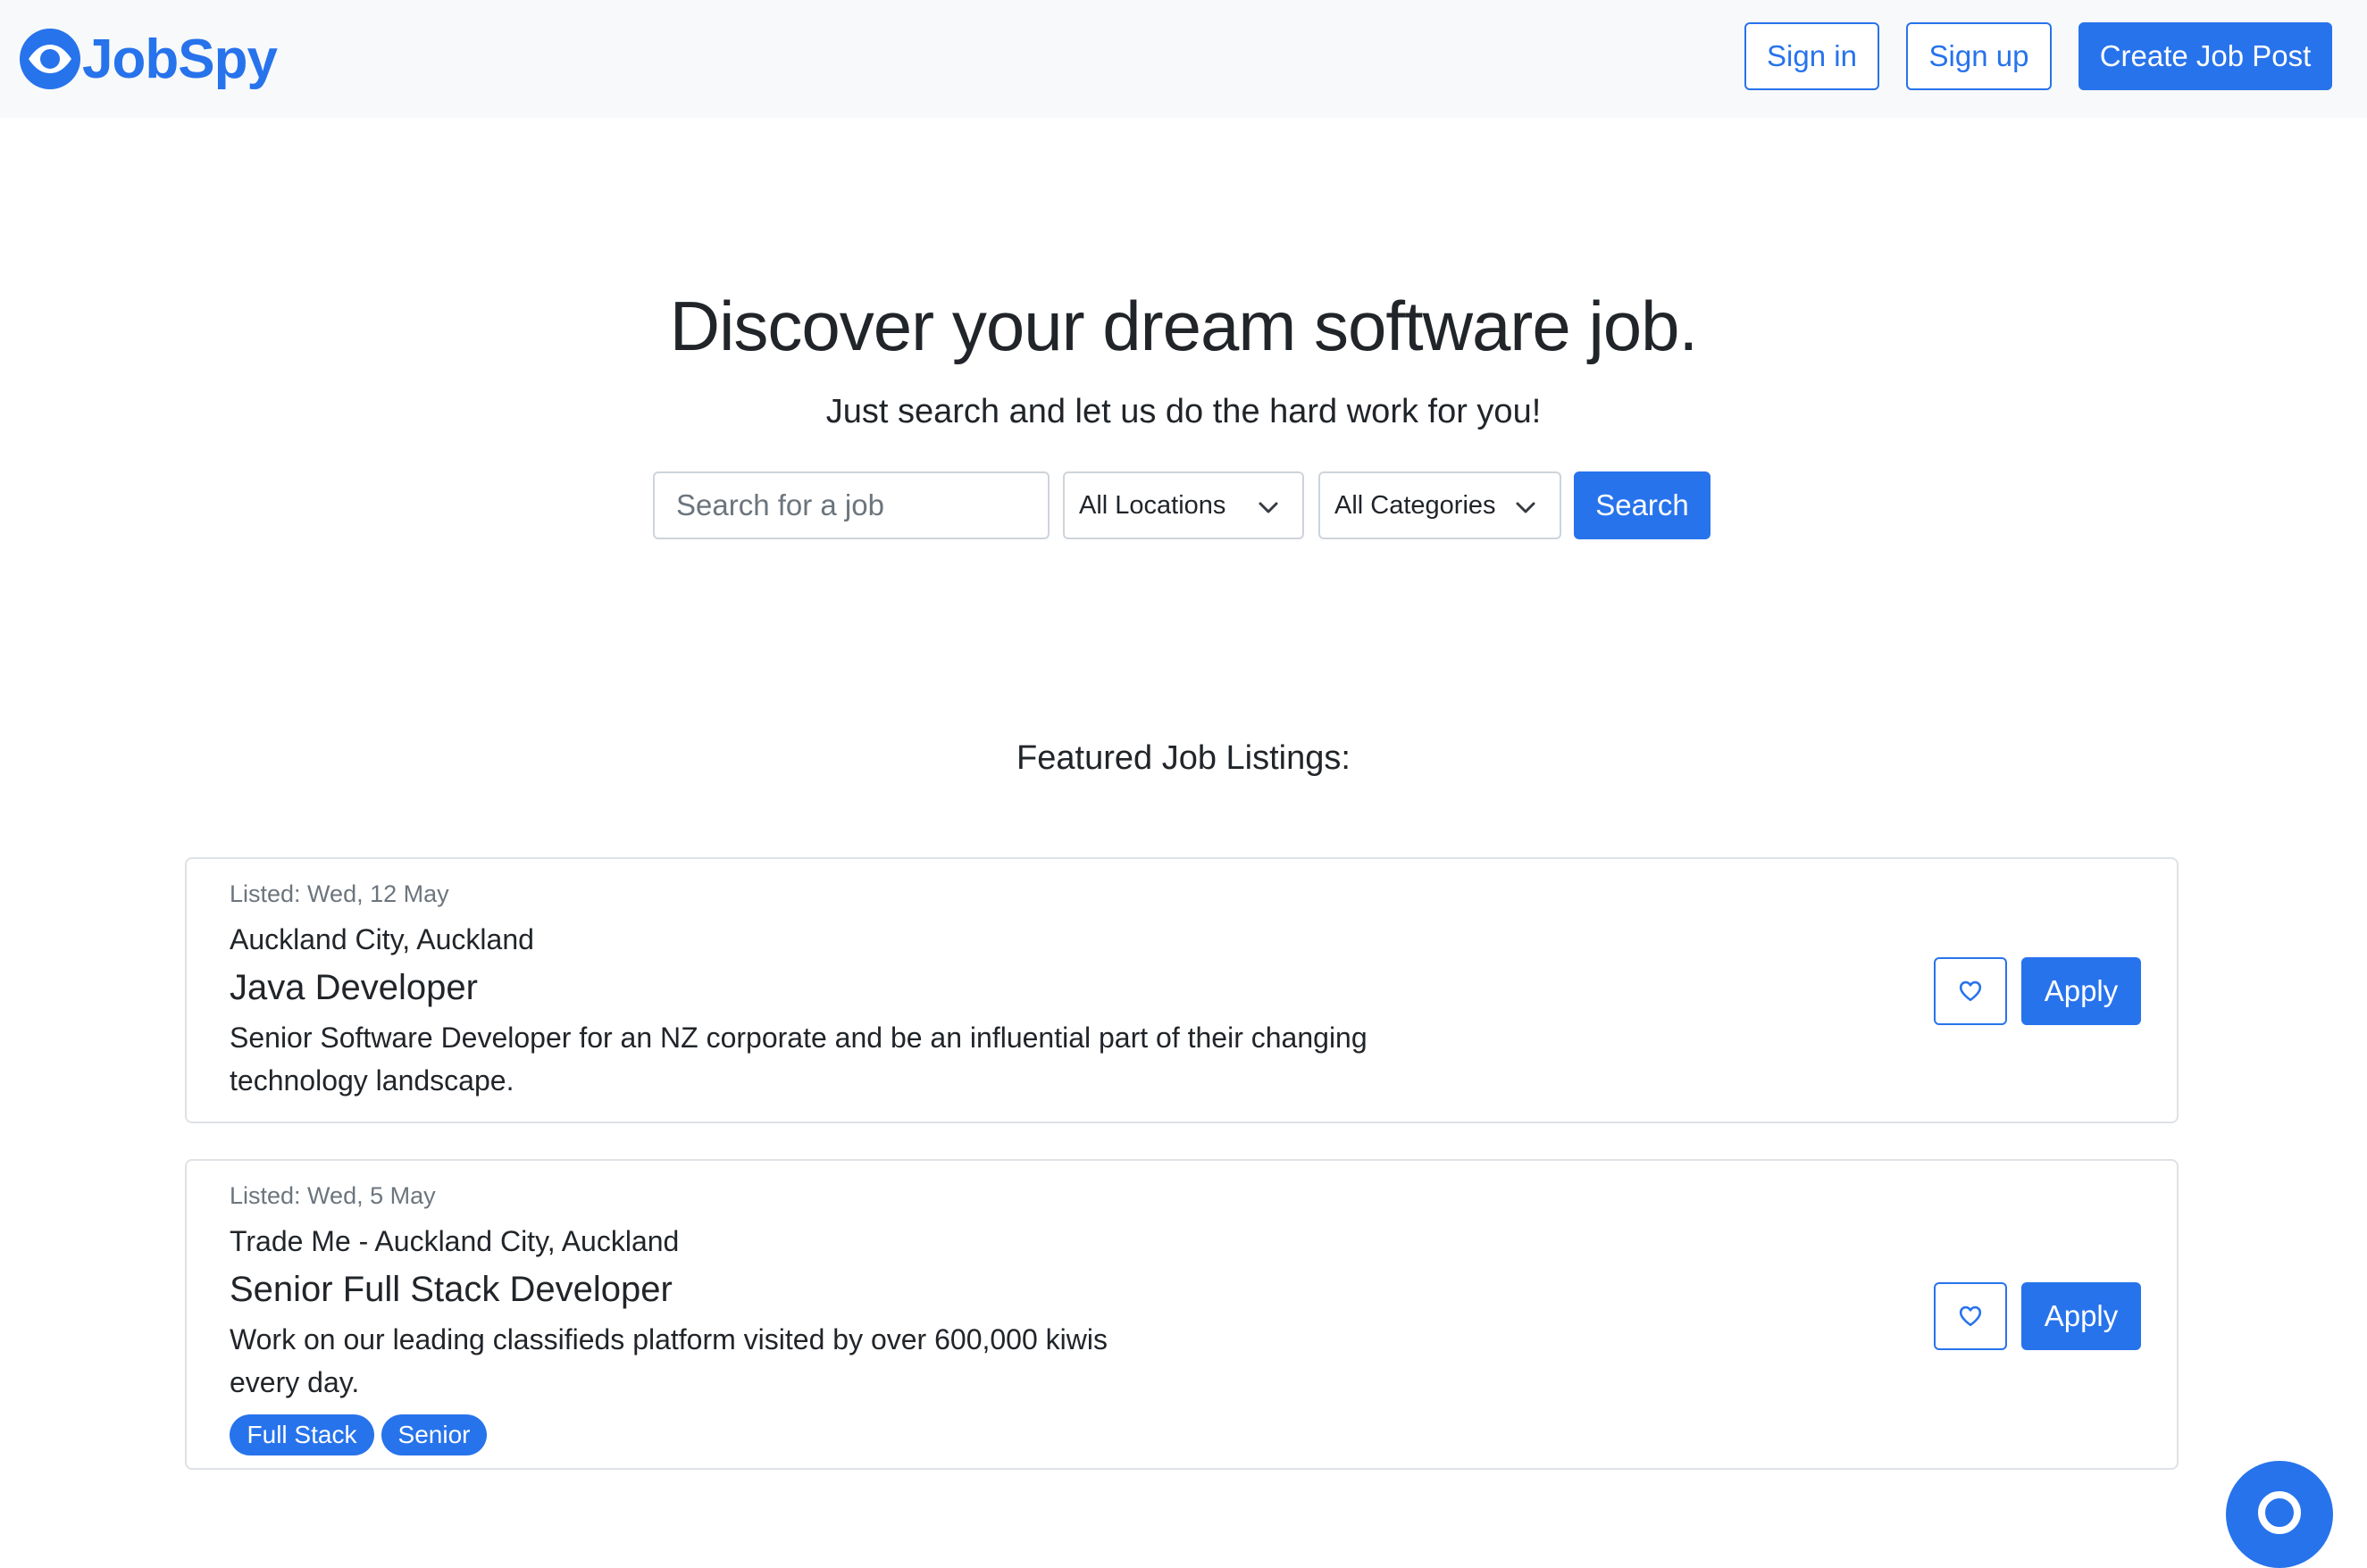  I want to click on category-select: All Categories, so click(1439, 505).